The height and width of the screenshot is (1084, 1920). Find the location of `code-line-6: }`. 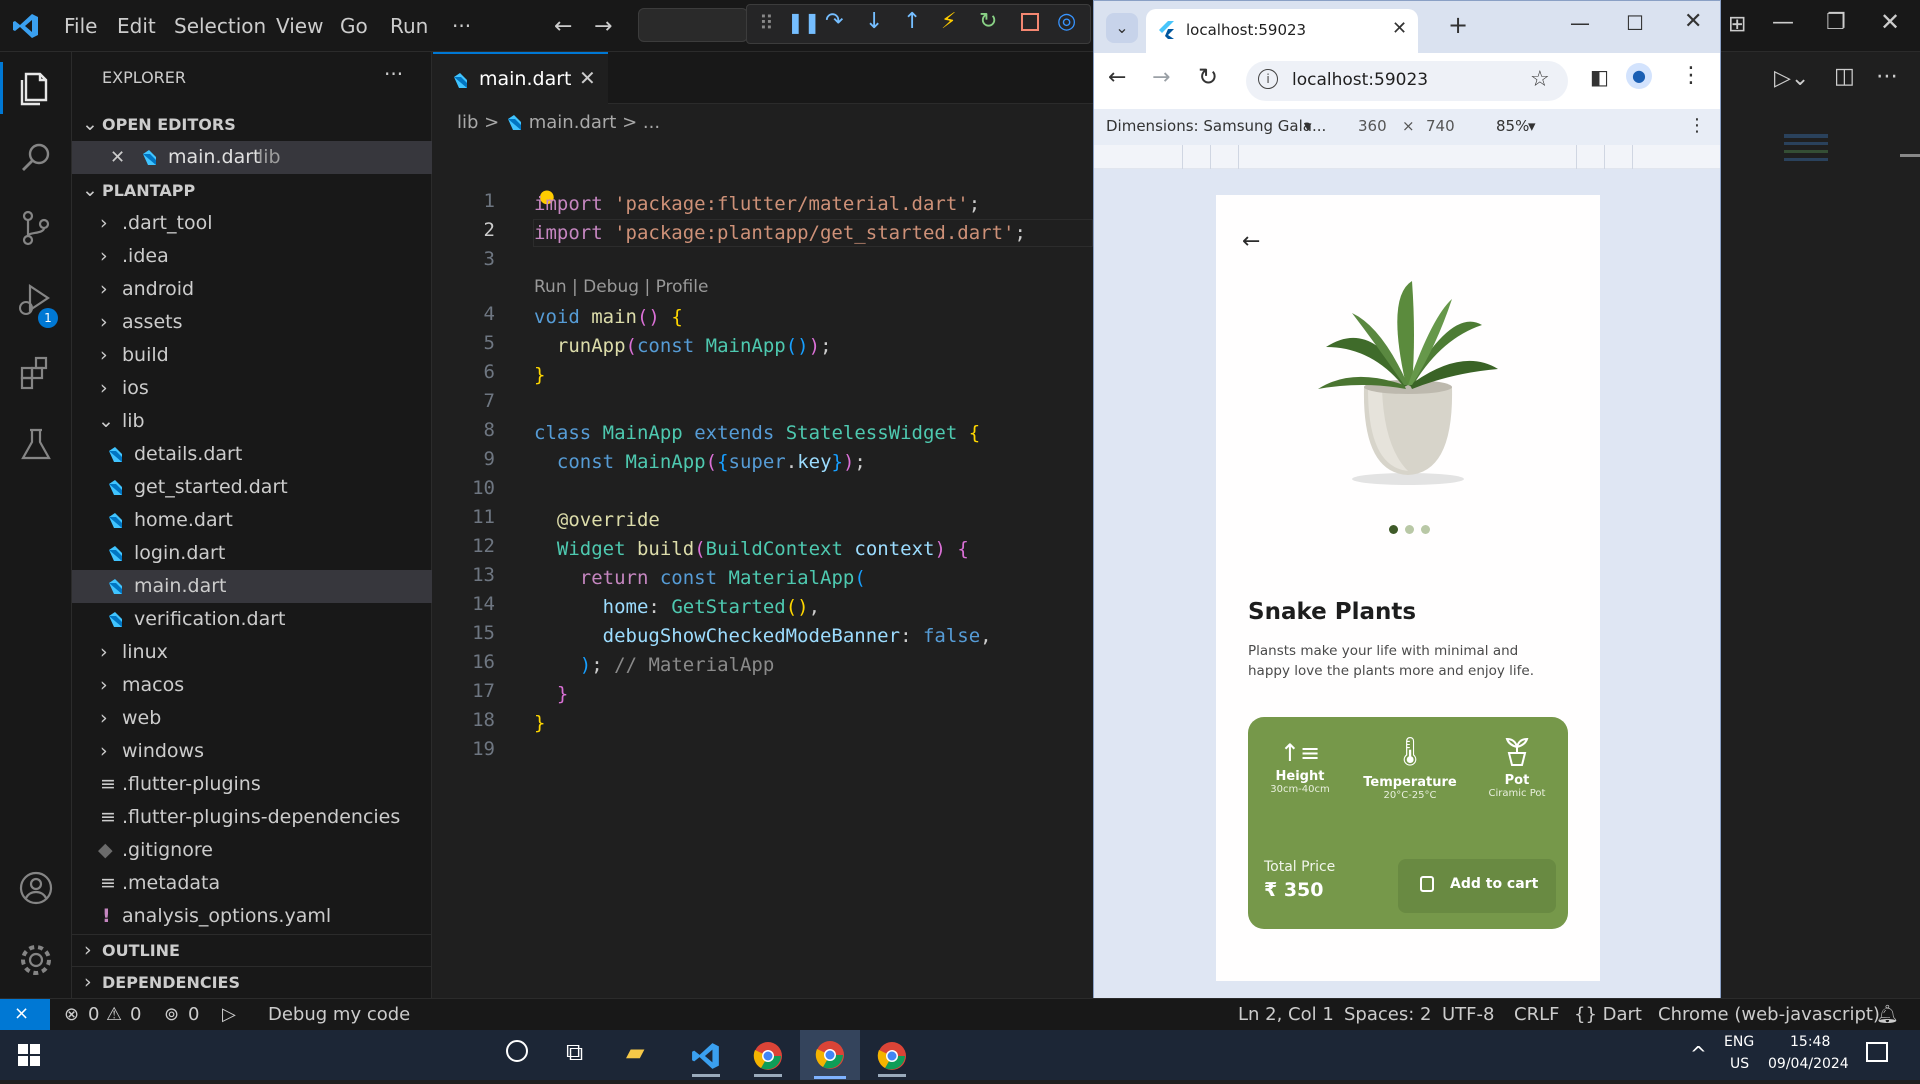

code-line-6: } is located at coordinates (539, 375).